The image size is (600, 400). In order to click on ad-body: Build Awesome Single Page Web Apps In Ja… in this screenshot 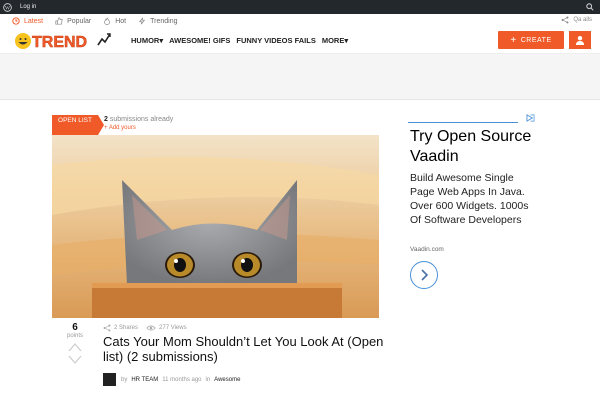, I will do `click(469, 199)`.